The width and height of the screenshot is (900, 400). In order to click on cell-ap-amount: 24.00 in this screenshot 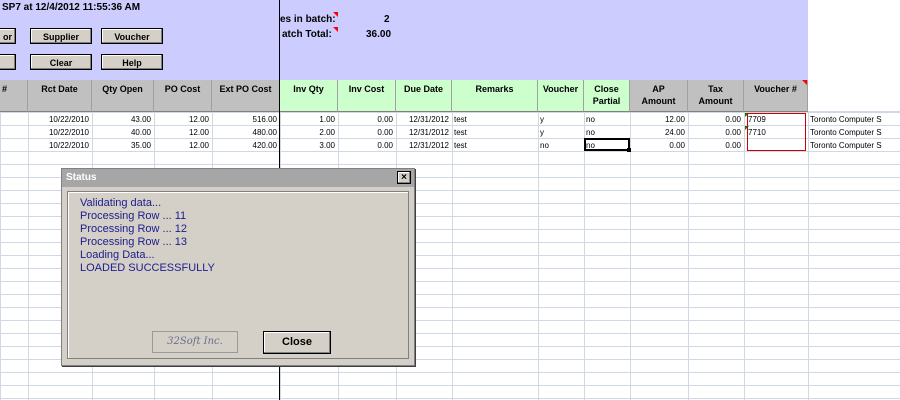, I will do `click(659, 132)`.